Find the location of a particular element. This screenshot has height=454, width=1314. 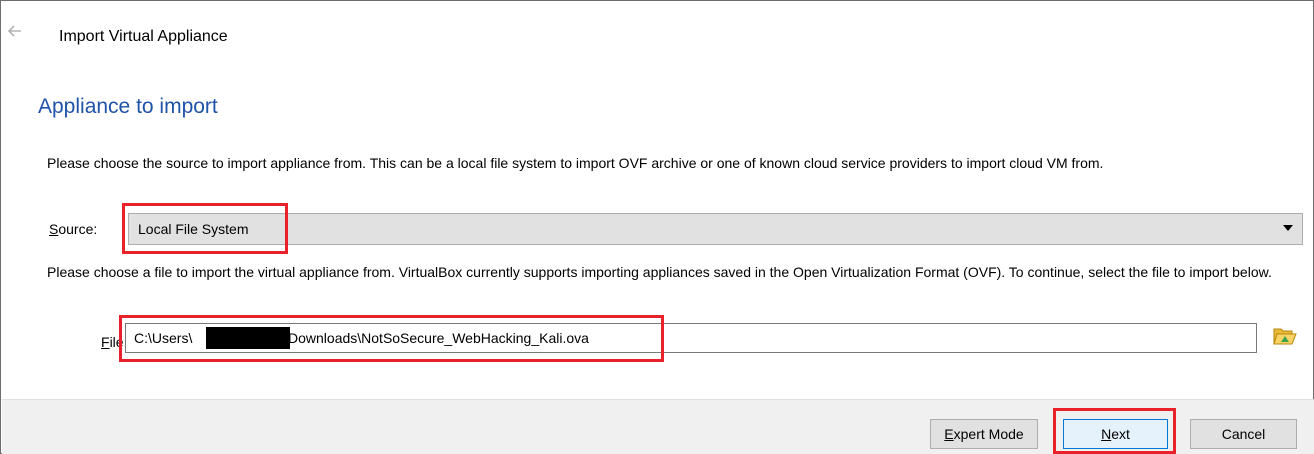

arrow-left-icon is located at coordinates (15, 31).